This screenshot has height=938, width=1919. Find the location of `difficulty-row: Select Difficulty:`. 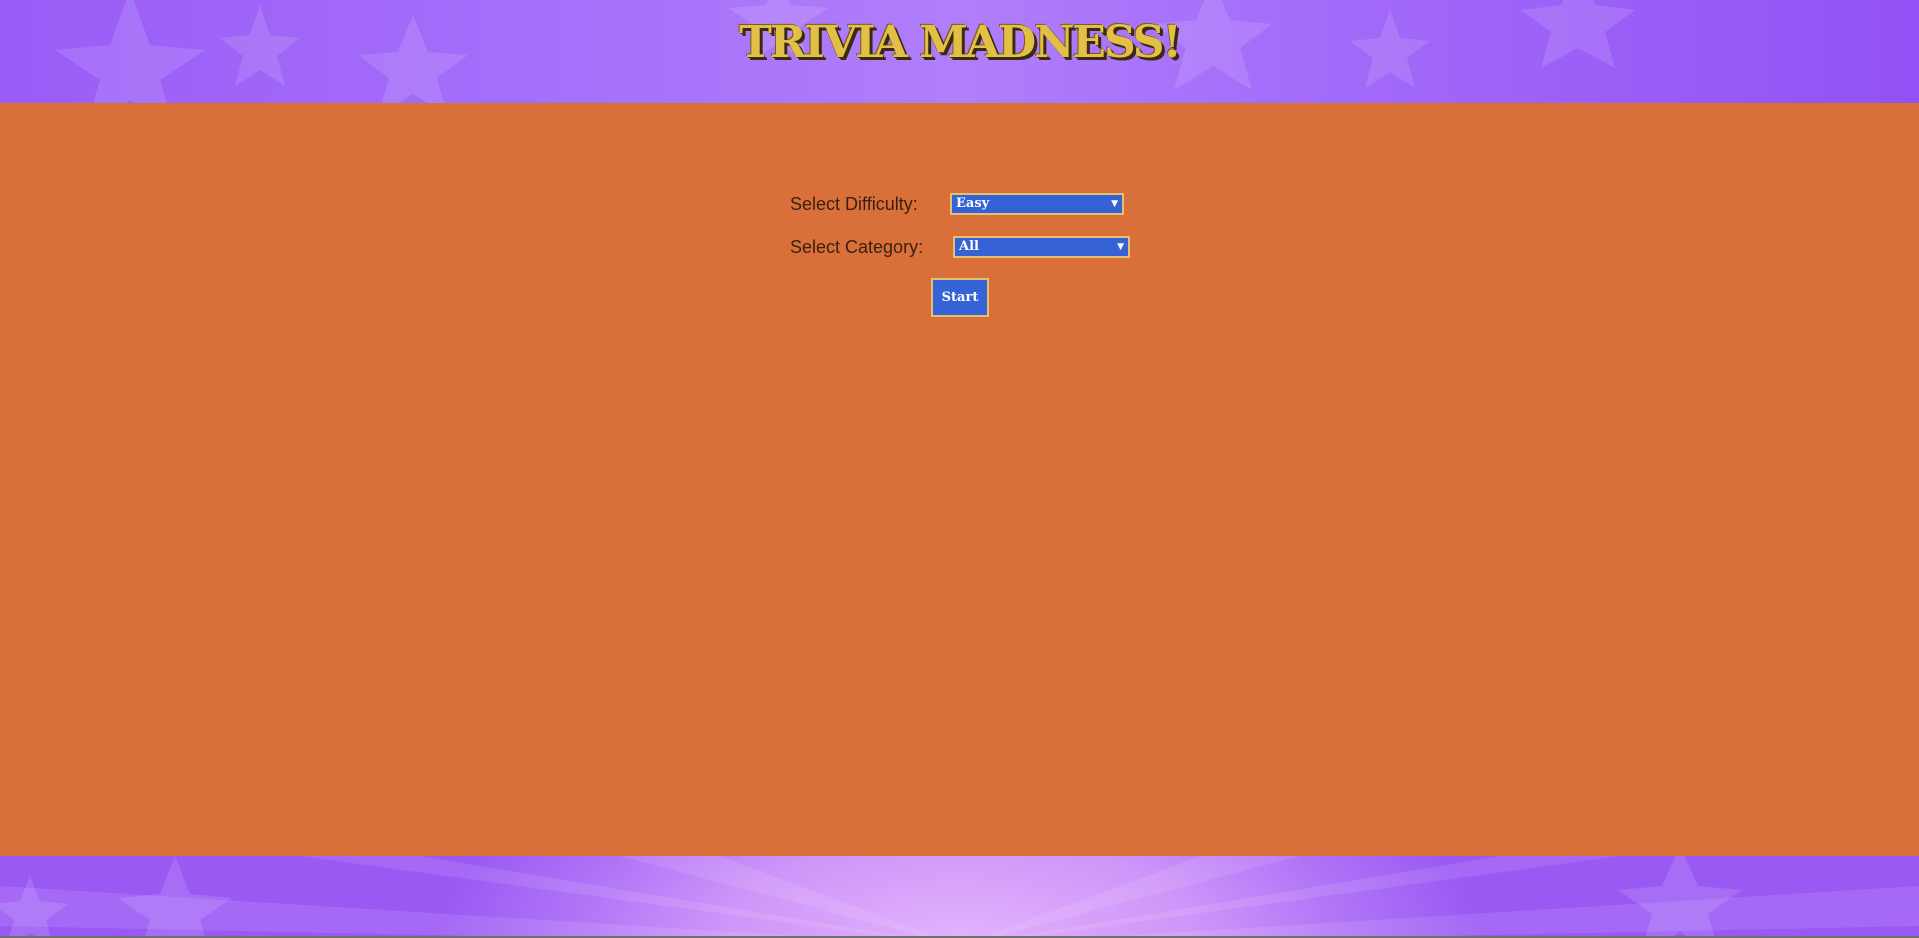

difficulty-row: Select Difficulty: is located at coordinates (854, 204).